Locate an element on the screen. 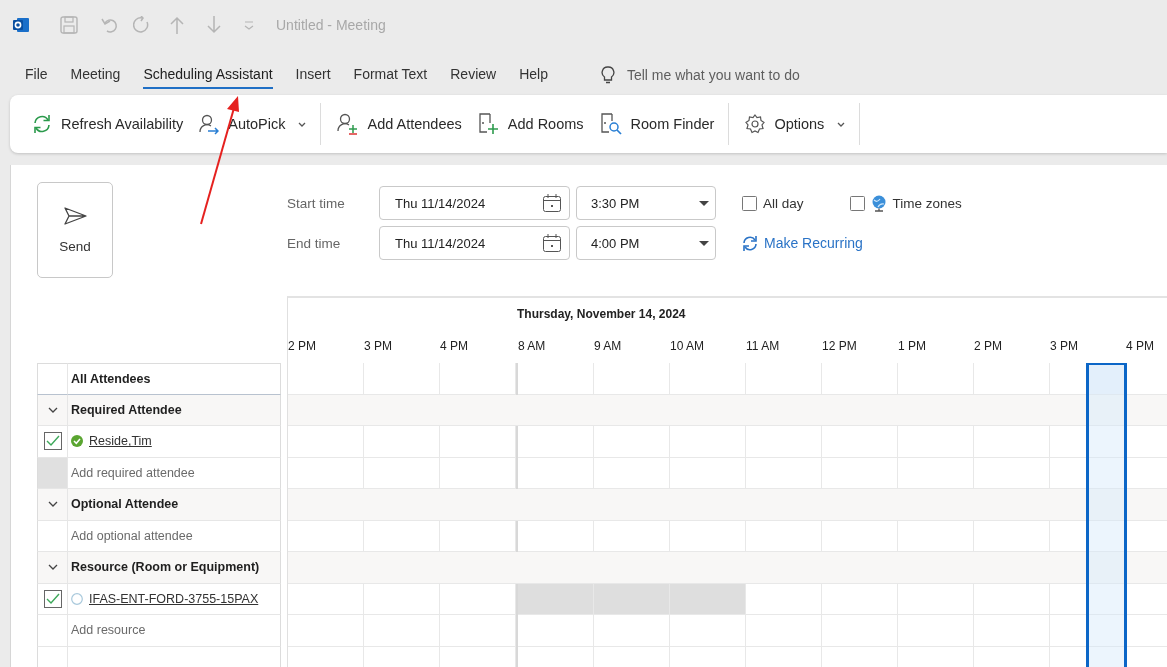  attendee-link: Reside,Tim is located at coordinates (120, 441).